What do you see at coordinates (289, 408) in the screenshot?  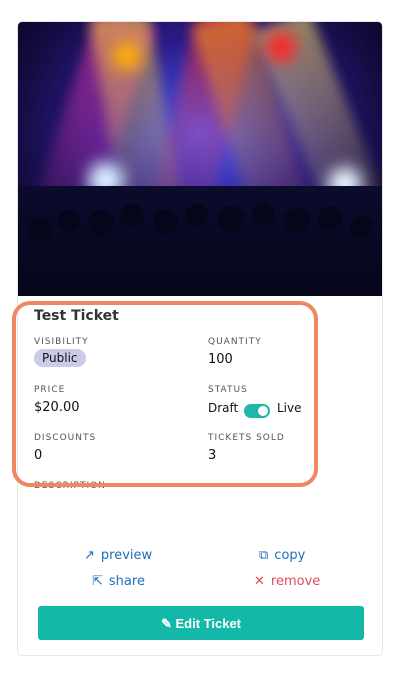 I see `status-on-label: Live` at bounding box center [289, 408].